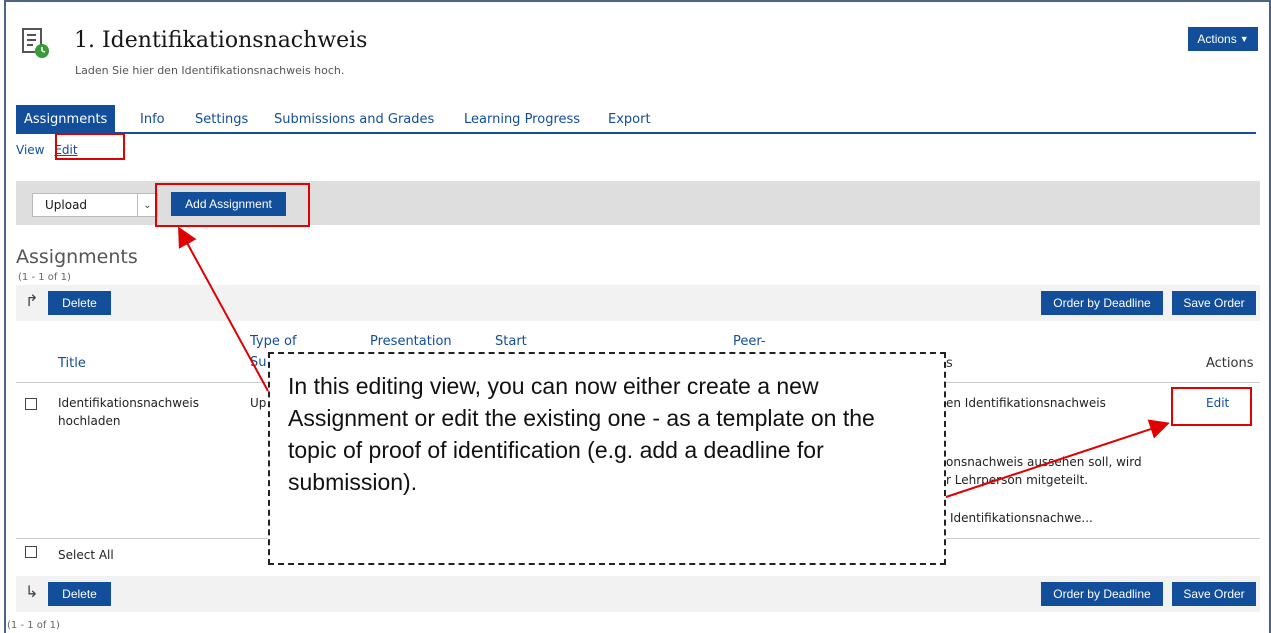  Describe the element at coordinates (66, 205) in the screenshot. I see `assignment-type-value: Upload` at that location.